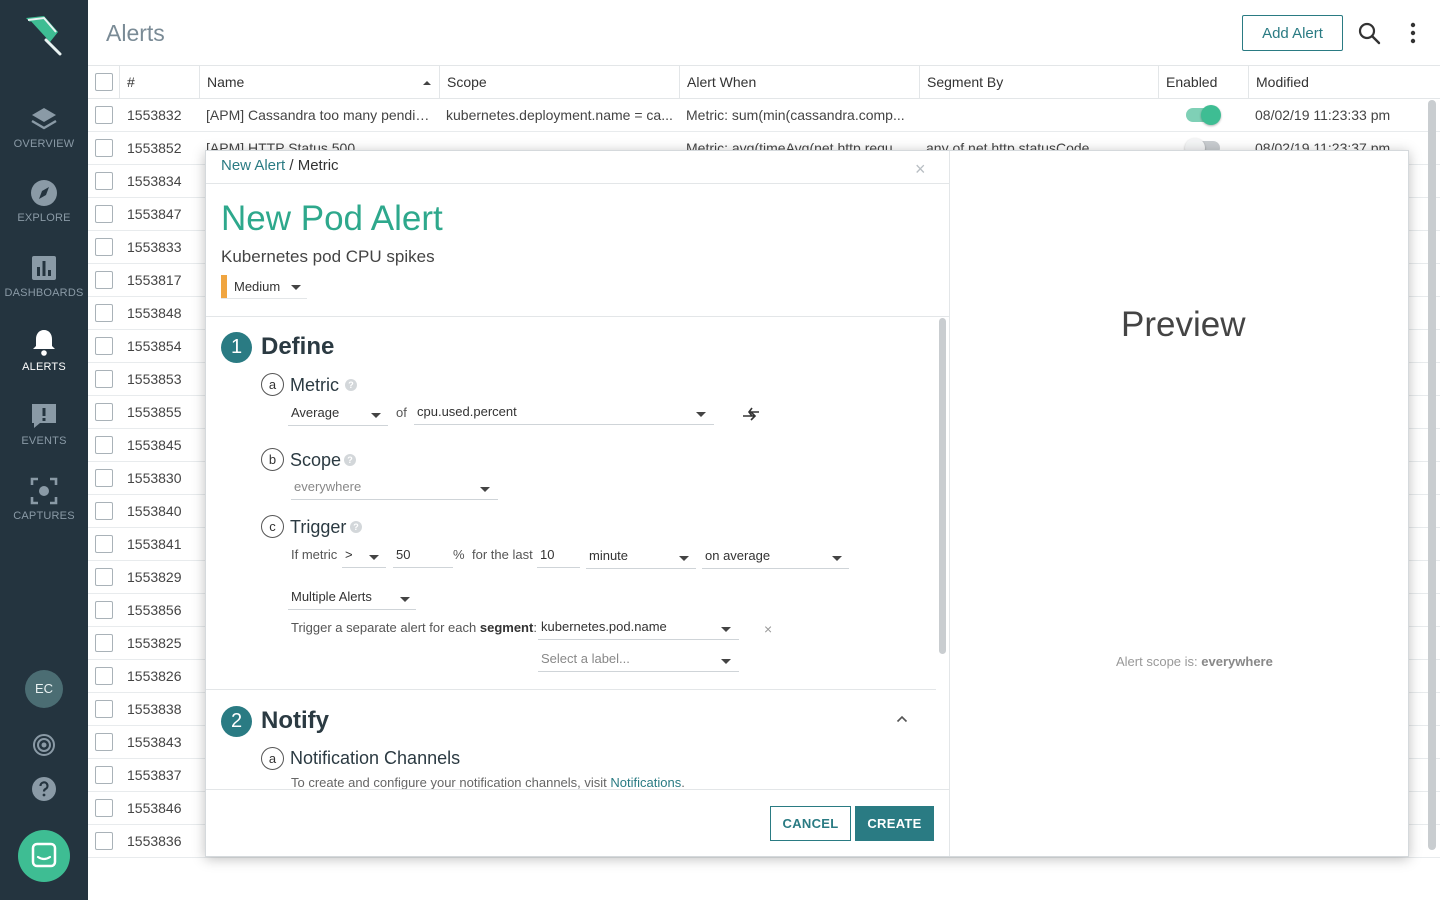 The width and height of the screenshot is (1440, 900). What do you see at coordinates (1038, 82) in the screenshot?
I see `column-segment-by: Segment By` at bounding box center [1038, 82].